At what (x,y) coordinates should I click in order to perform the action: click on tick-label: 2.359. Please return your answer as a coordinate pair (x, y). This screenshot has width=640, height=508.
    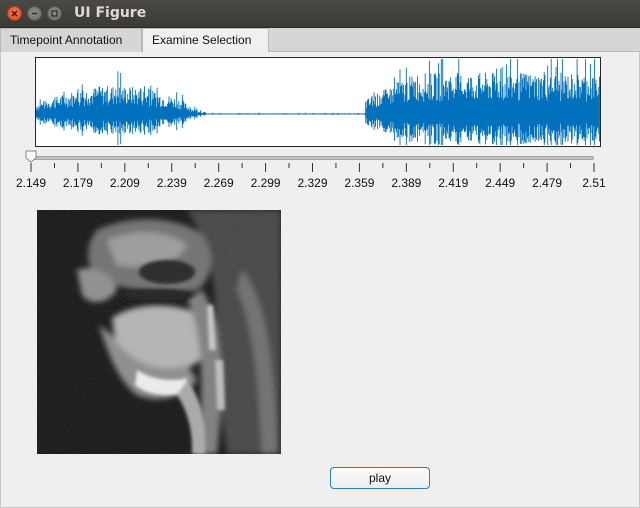
    Looking at the image, I should click on (359, 183).